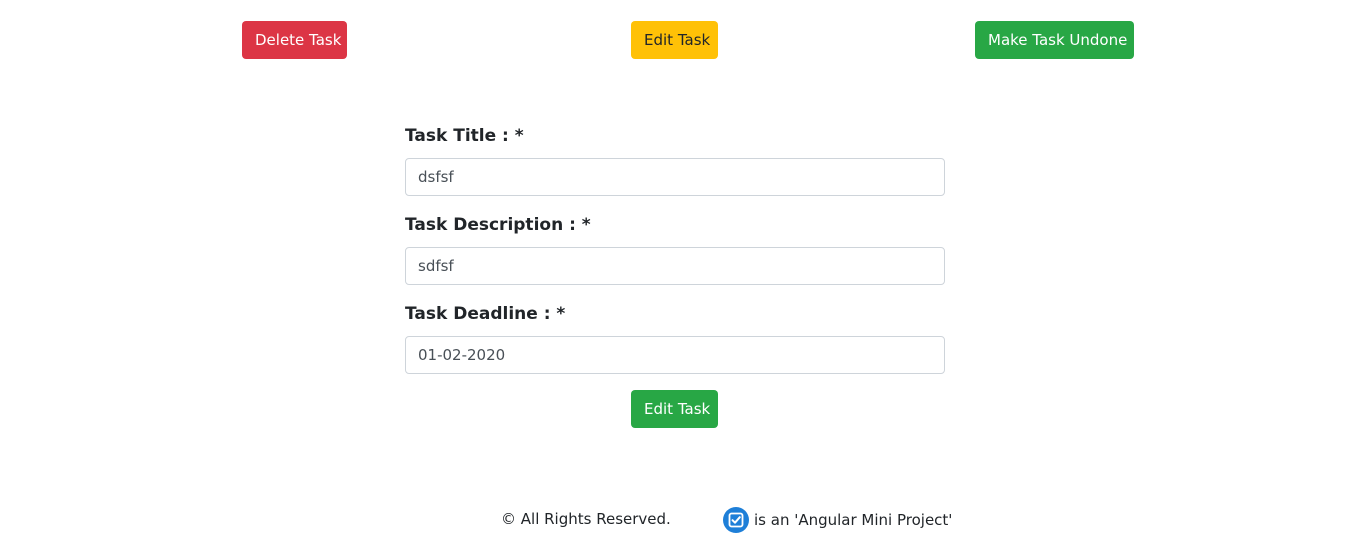 The image size is (1347, 538). Describe the element at coordinates (294, 40) in the screenshot. I see `delete-task-button: Delete Task` at that location.